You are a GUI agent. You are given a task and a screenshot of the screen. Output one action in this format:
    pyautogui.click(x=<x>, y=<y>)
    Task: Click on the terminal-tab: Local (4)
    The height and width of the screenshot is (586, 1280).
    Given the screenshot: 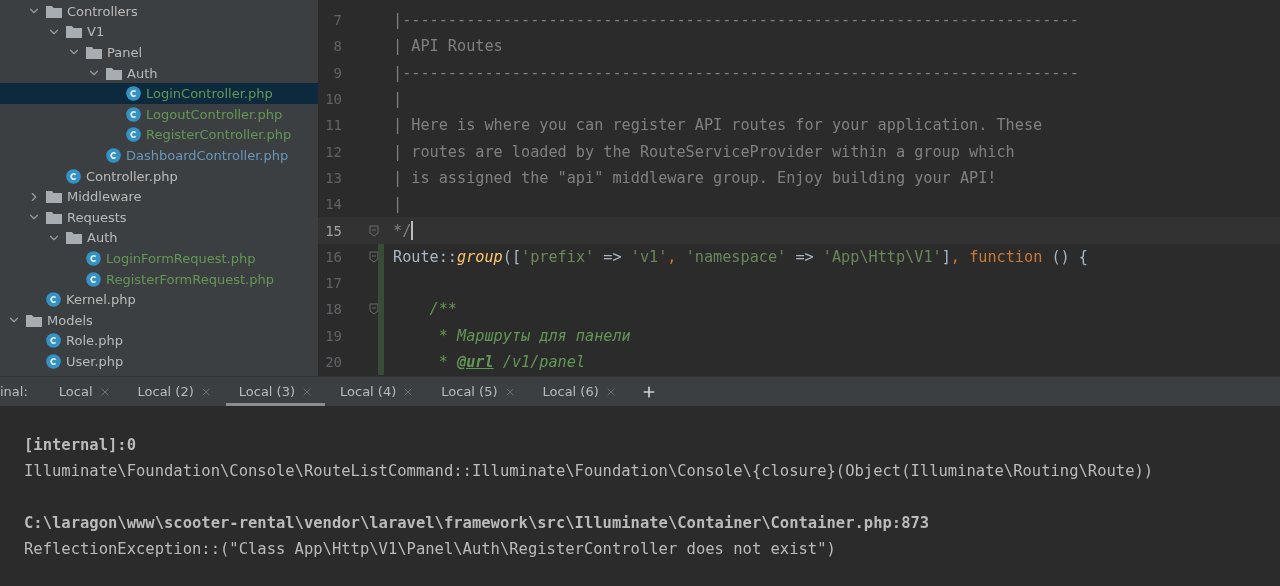 What is the action you would take?
    pyautogui.click(x=377, y=391)
    